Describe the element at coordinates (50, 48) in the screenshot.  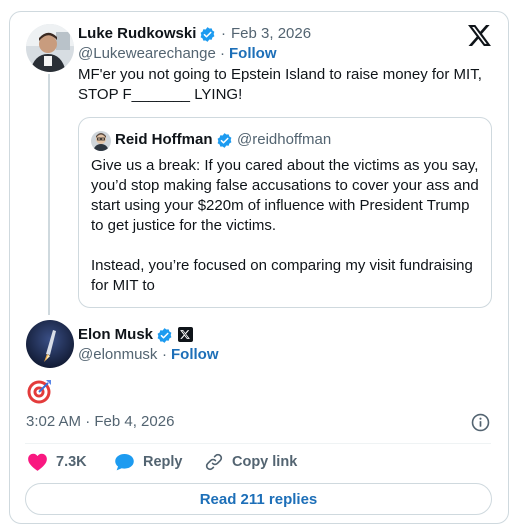
I see `avatar-luke-rudkowski` at that location.